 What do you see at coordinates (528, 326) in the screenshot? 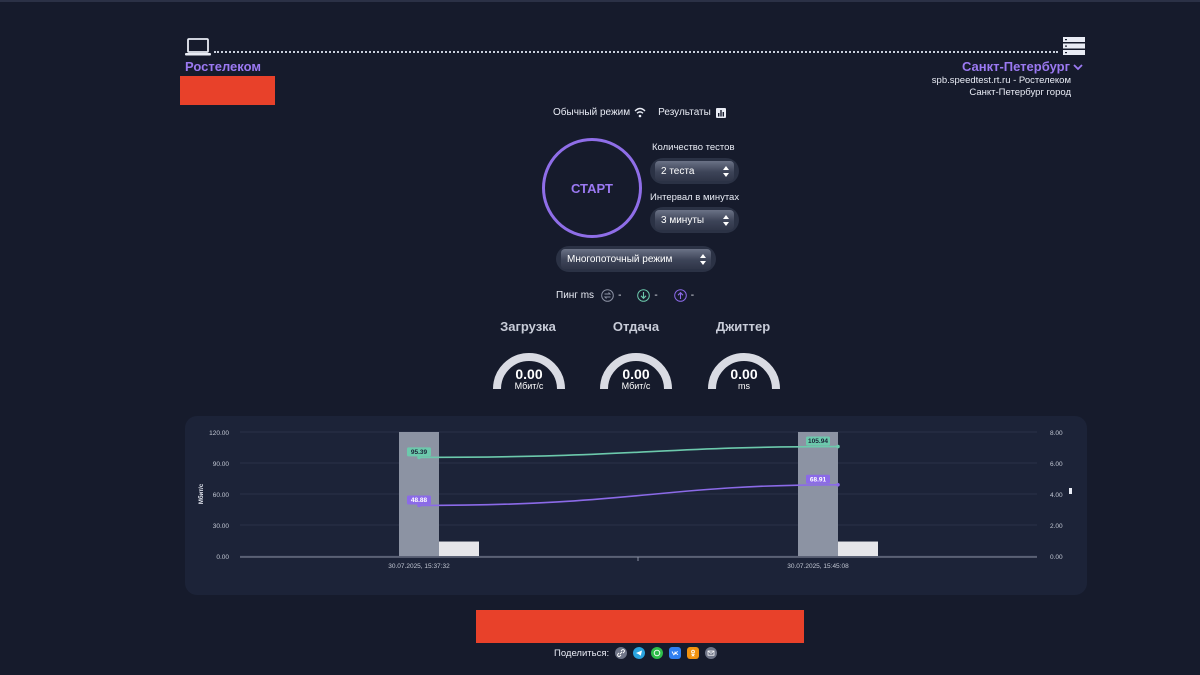
I see `download-title: Загрузка` at bounding box center [528, 326].